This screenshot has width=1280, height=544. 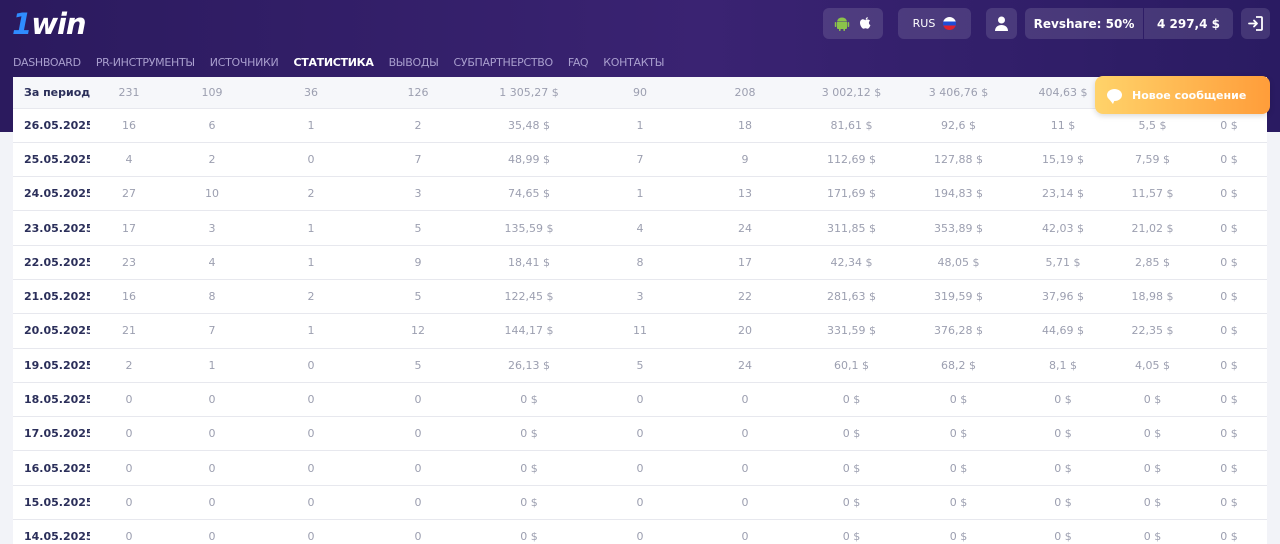 I want to click on table-cell: 11, so click(x=640, y=331).